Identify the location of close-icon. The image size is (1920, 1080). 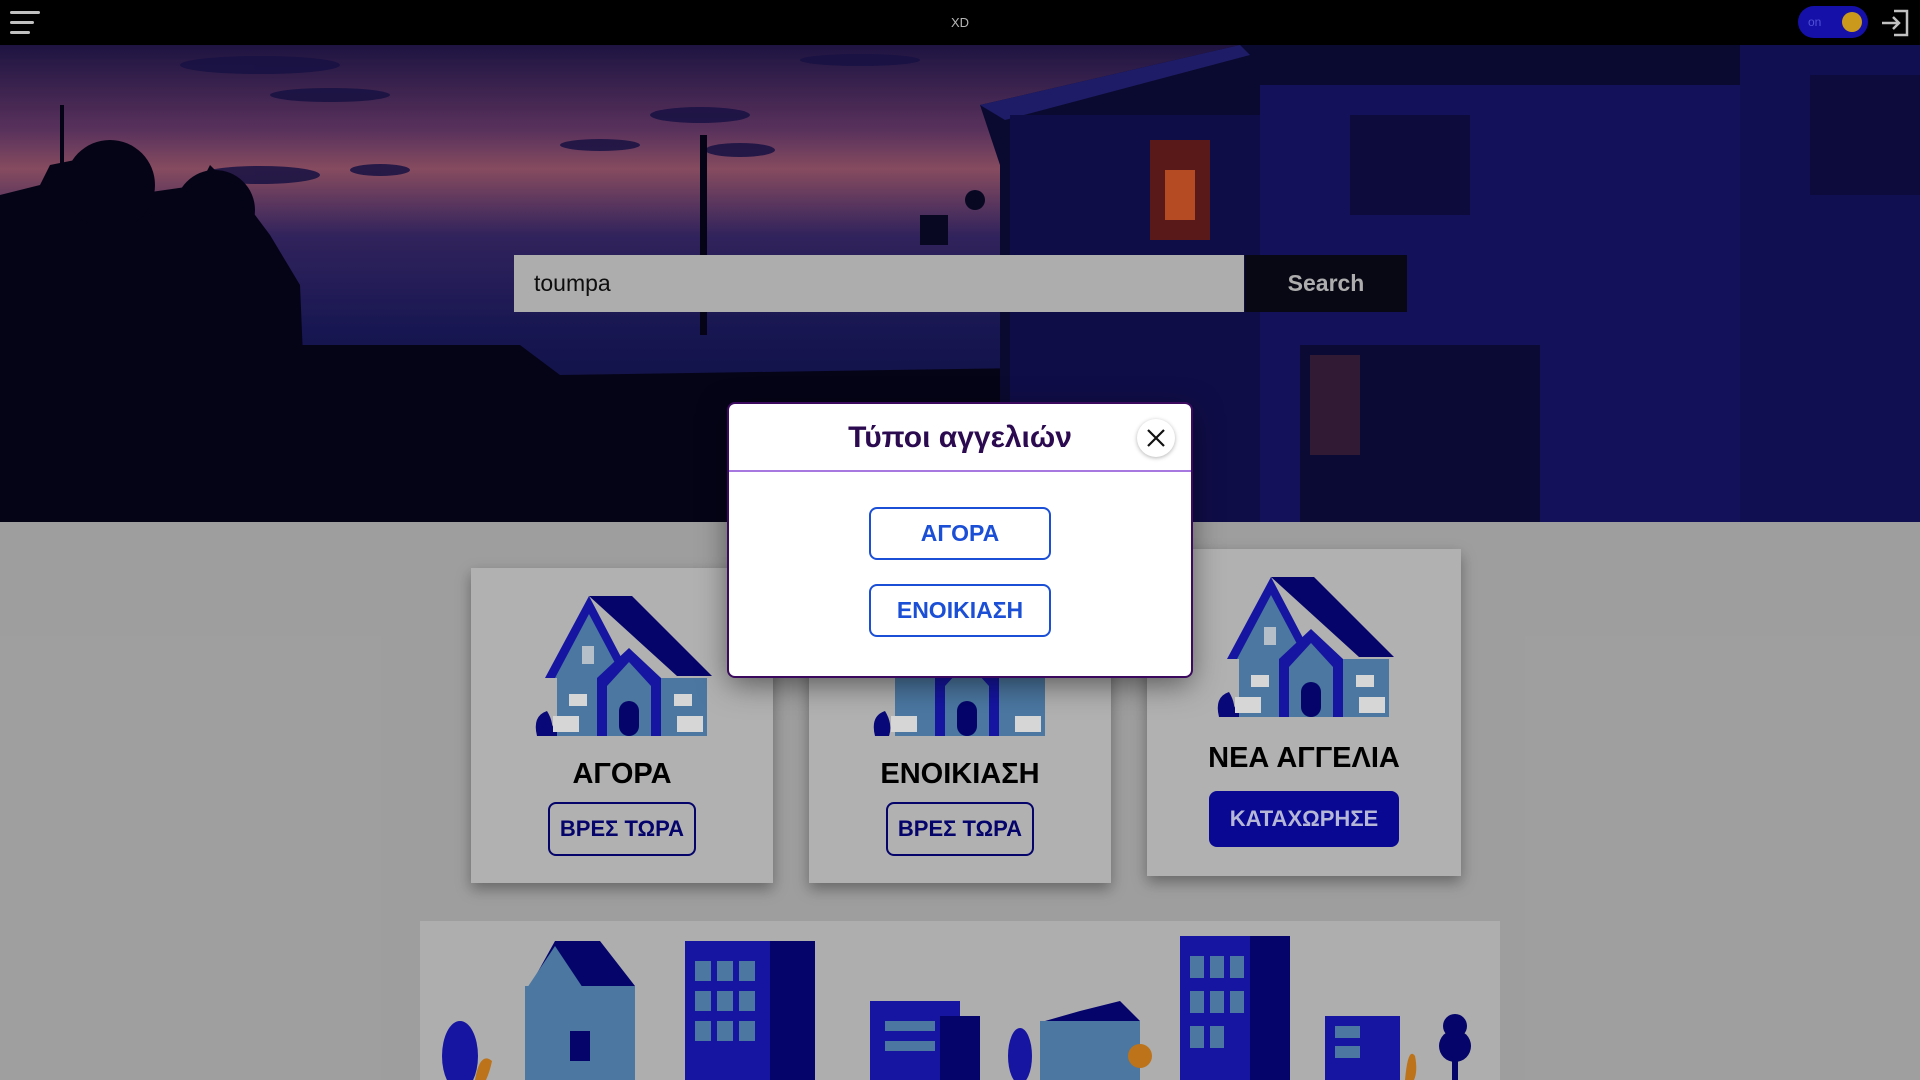
(1156, 438).